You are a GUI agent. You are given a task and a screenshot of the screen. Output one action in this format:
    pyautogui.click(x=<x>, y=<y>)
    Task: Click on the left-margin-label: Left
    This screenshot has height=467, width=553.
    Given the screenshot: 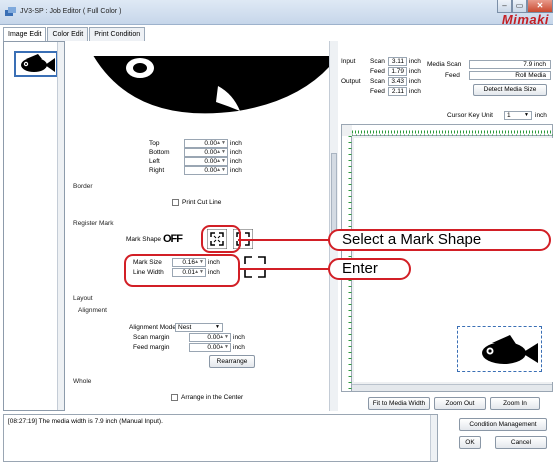 What is the action you would take?
    pyautogui.click(x=154, y=161)
    